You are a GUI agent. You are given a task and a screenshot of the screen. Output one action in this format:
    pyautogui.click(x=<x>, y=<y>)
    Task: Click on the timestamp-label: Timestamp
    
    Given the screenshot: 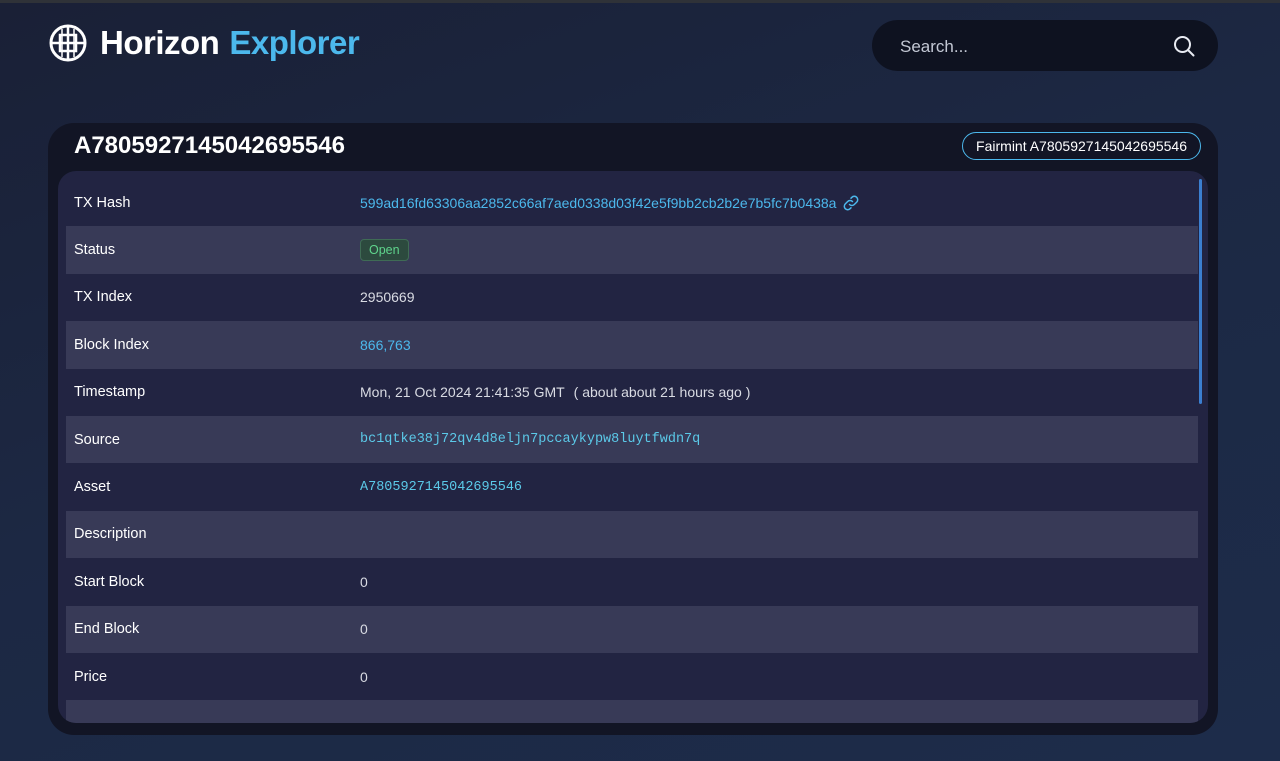 What is the action you would take?
    pyautogui.click(x=110, y=392)
    